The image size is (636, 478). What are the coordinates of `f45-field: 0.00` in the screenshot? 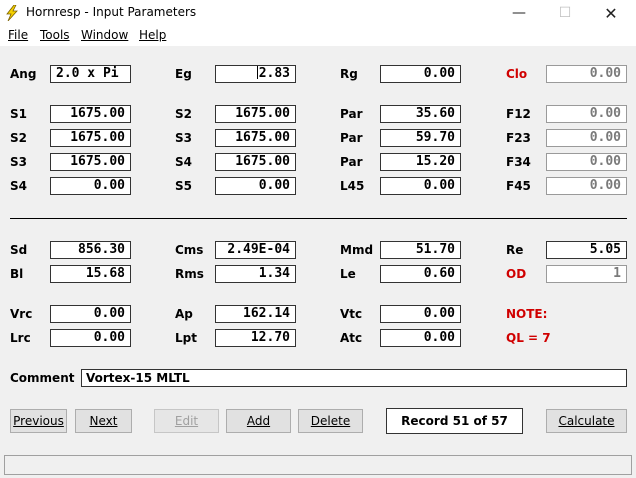 It's located at (586, 186).